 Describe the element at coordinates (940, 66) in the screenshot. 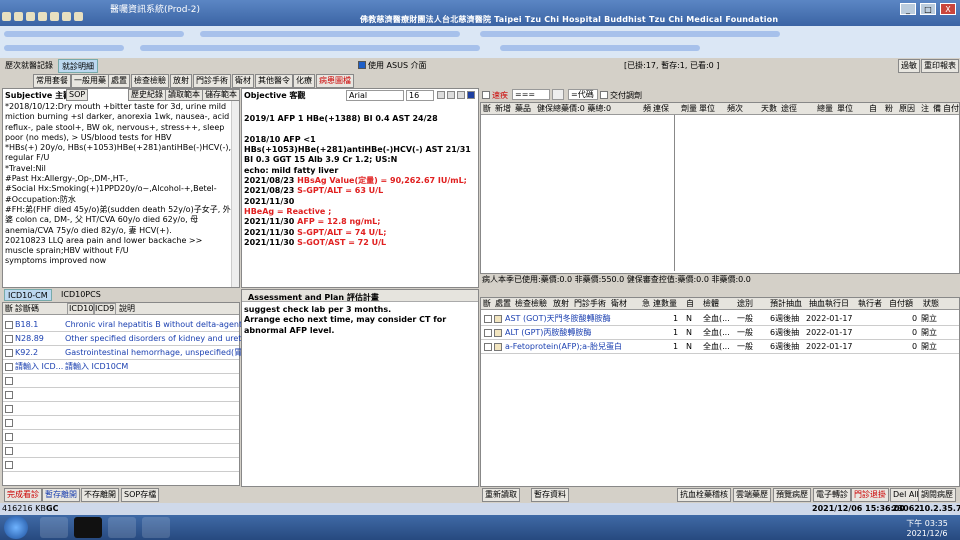

I see `reprint-button: 重印報表` at that location.